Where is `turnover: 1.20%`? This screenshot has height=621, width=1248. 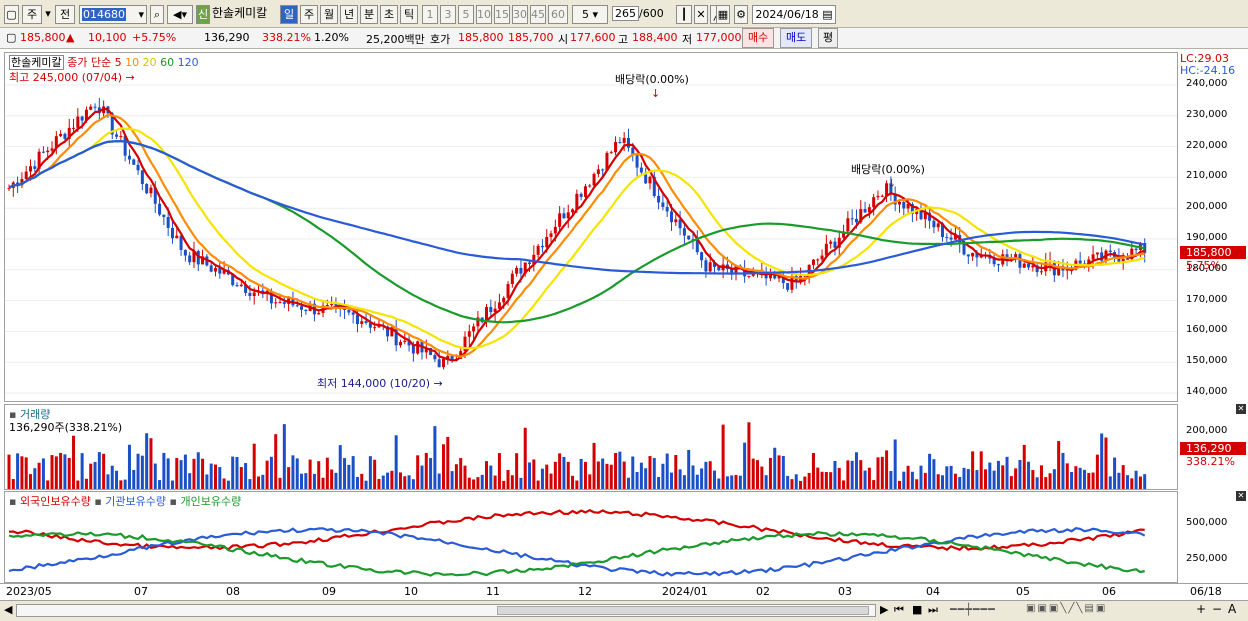 turnover: 1.20% is located at coordinates (331, 37).